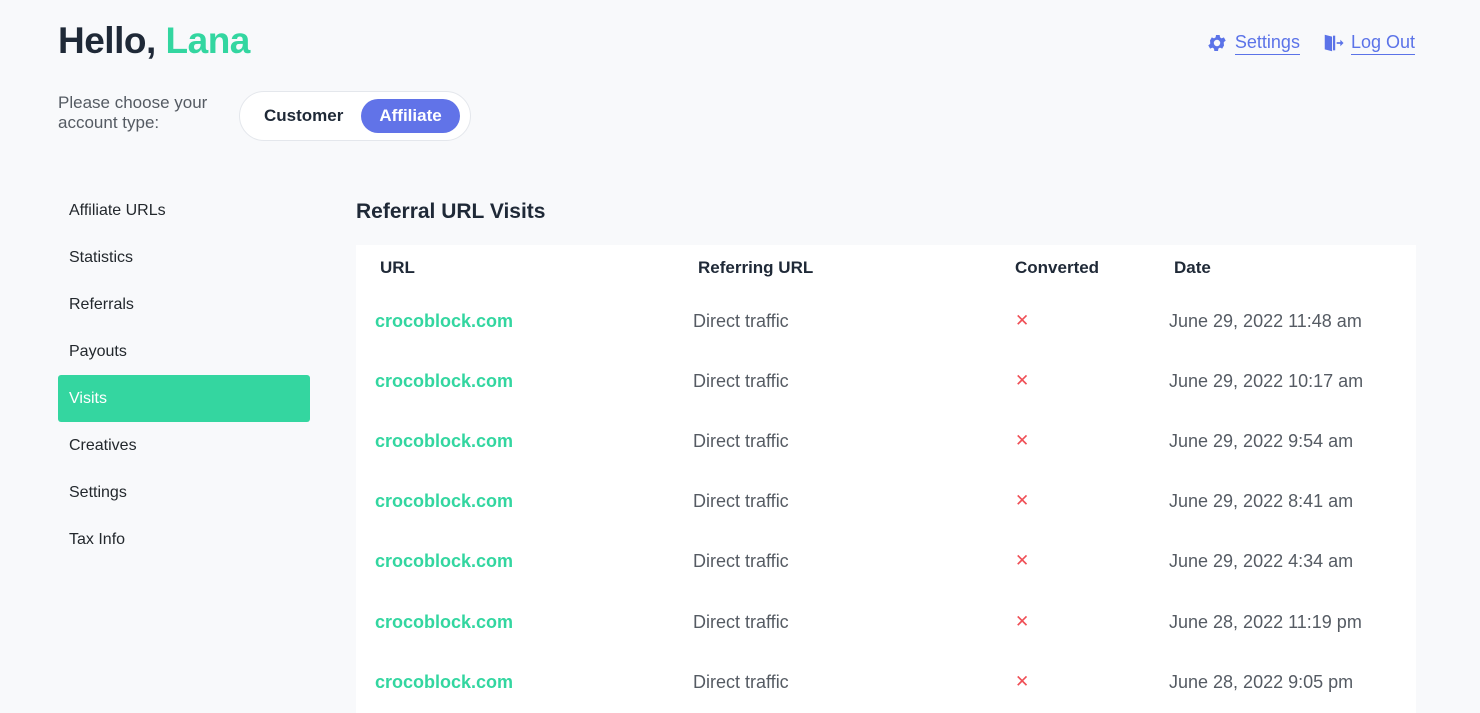 This screenshot has height=713, width=1480. What do you see at coordinates (355, 116) in the screenshot?
I see `account-type-toggle: Customer Affiliate` at bounding box center [355, 116].